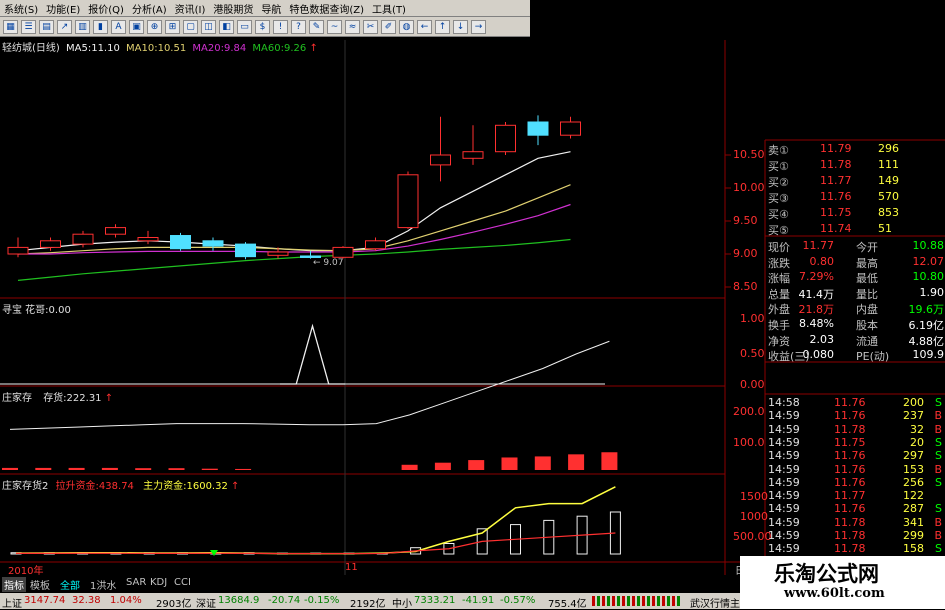 The image size is (945, 610). What do you see at coordinates (885, 228) in the screenshot?
I see `level-volume: 51` at bounding box center [885, 228].